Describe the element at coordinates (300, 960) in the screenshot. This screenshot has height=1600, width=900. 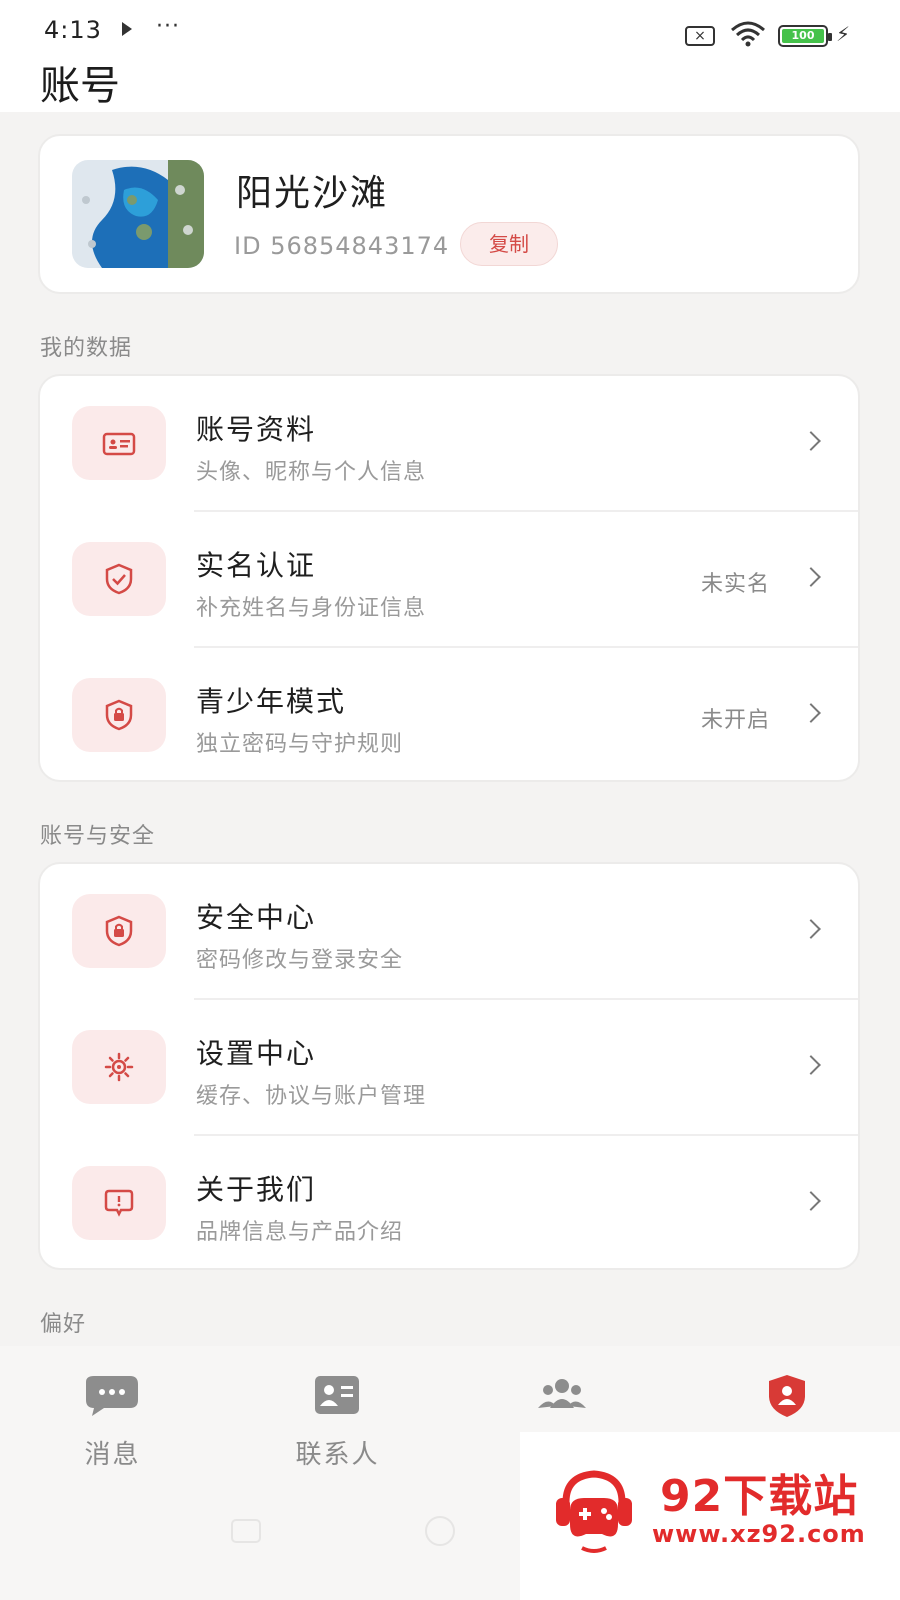
I see `menu-item-subtitle: 密码修改与登录安全` at that location.